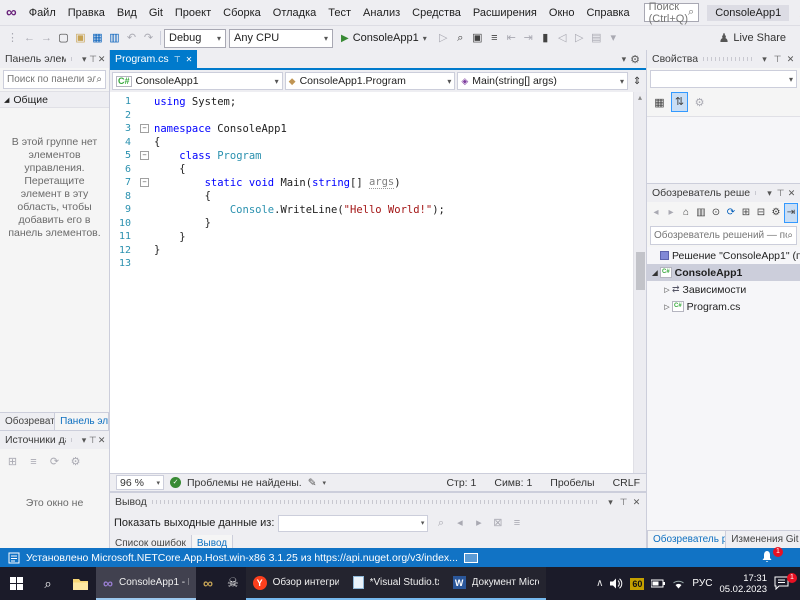 The width and height of the screenshot is (800, 600). I want to click on start-button, so click(16, 583).